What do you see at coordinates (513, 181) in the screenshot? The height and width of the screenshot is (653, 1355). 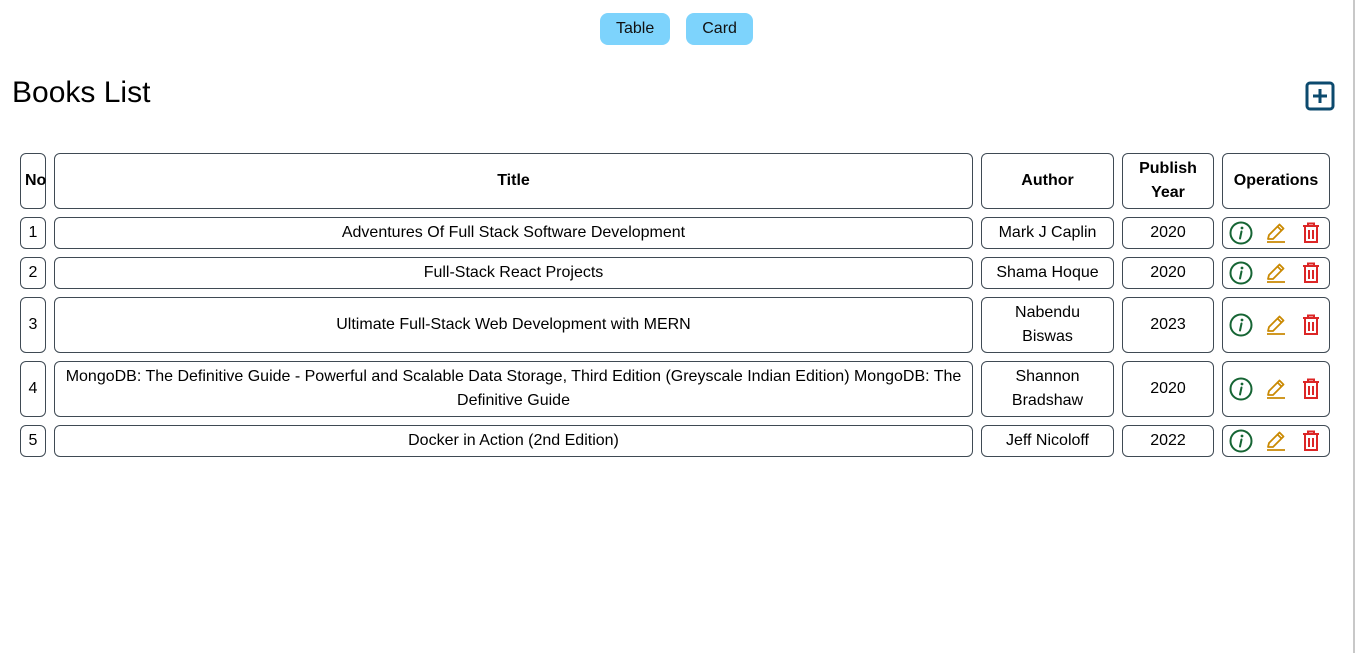 I see `header-title: Title` at bounding box center [513, 181].